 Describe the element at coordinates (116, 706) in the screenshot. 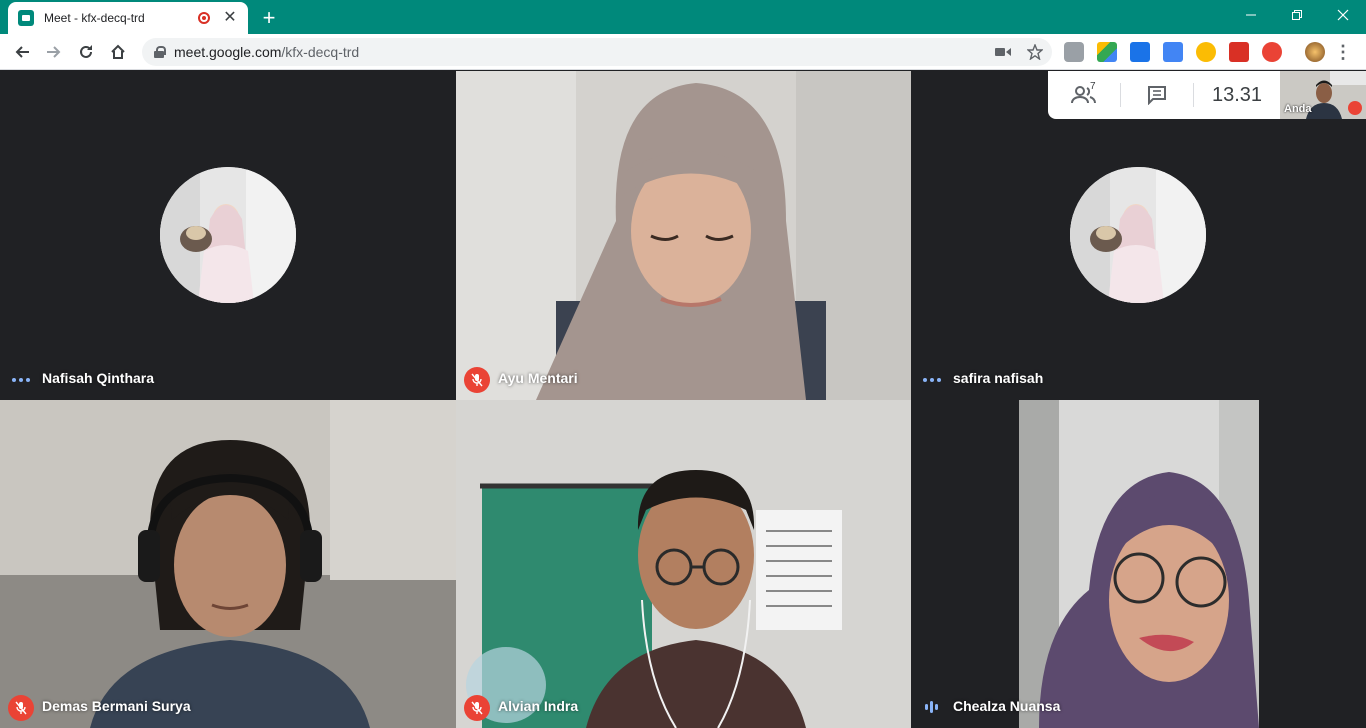

I see `participant-name: Demas Bermani Surya` at that location.